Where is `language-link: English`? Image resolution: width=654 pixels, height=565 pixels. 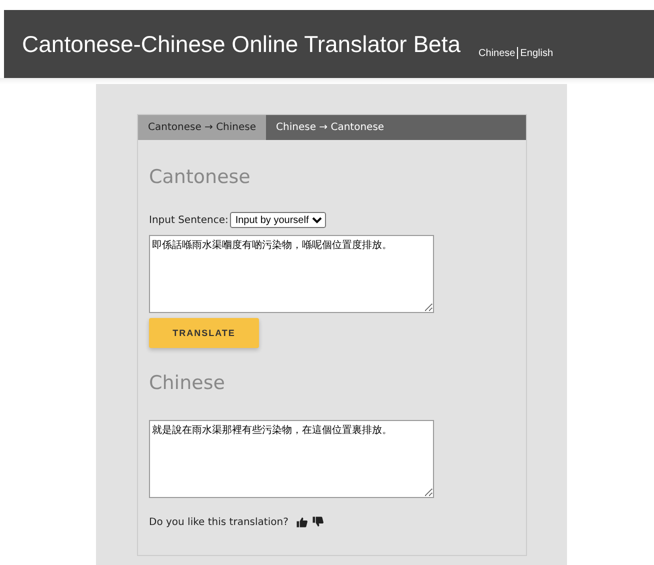
language-link: English is located at coordinates (537, 53).